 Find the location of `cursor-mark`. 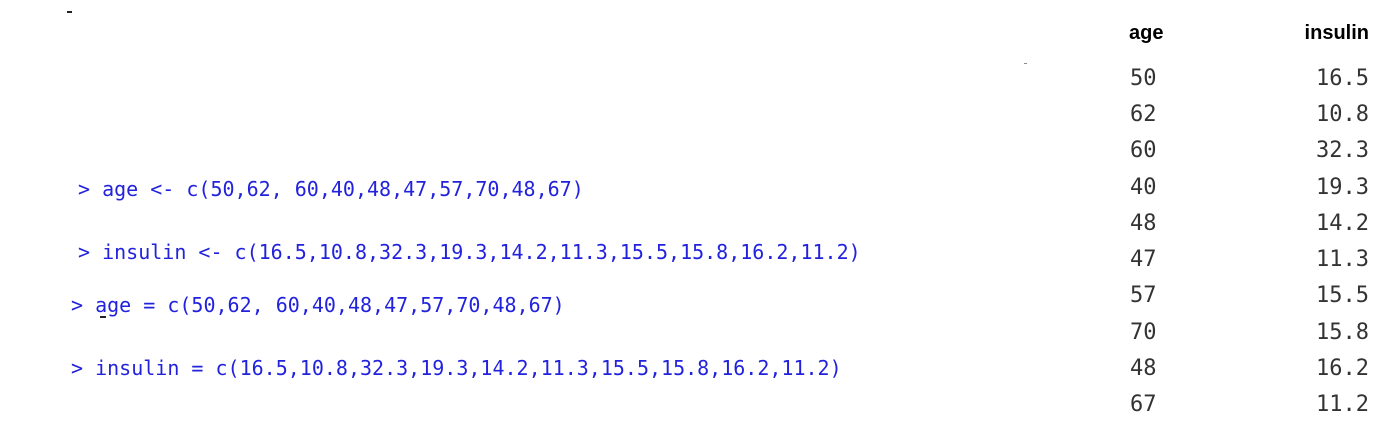

cursor-mark is located at coordinates (69, 12).